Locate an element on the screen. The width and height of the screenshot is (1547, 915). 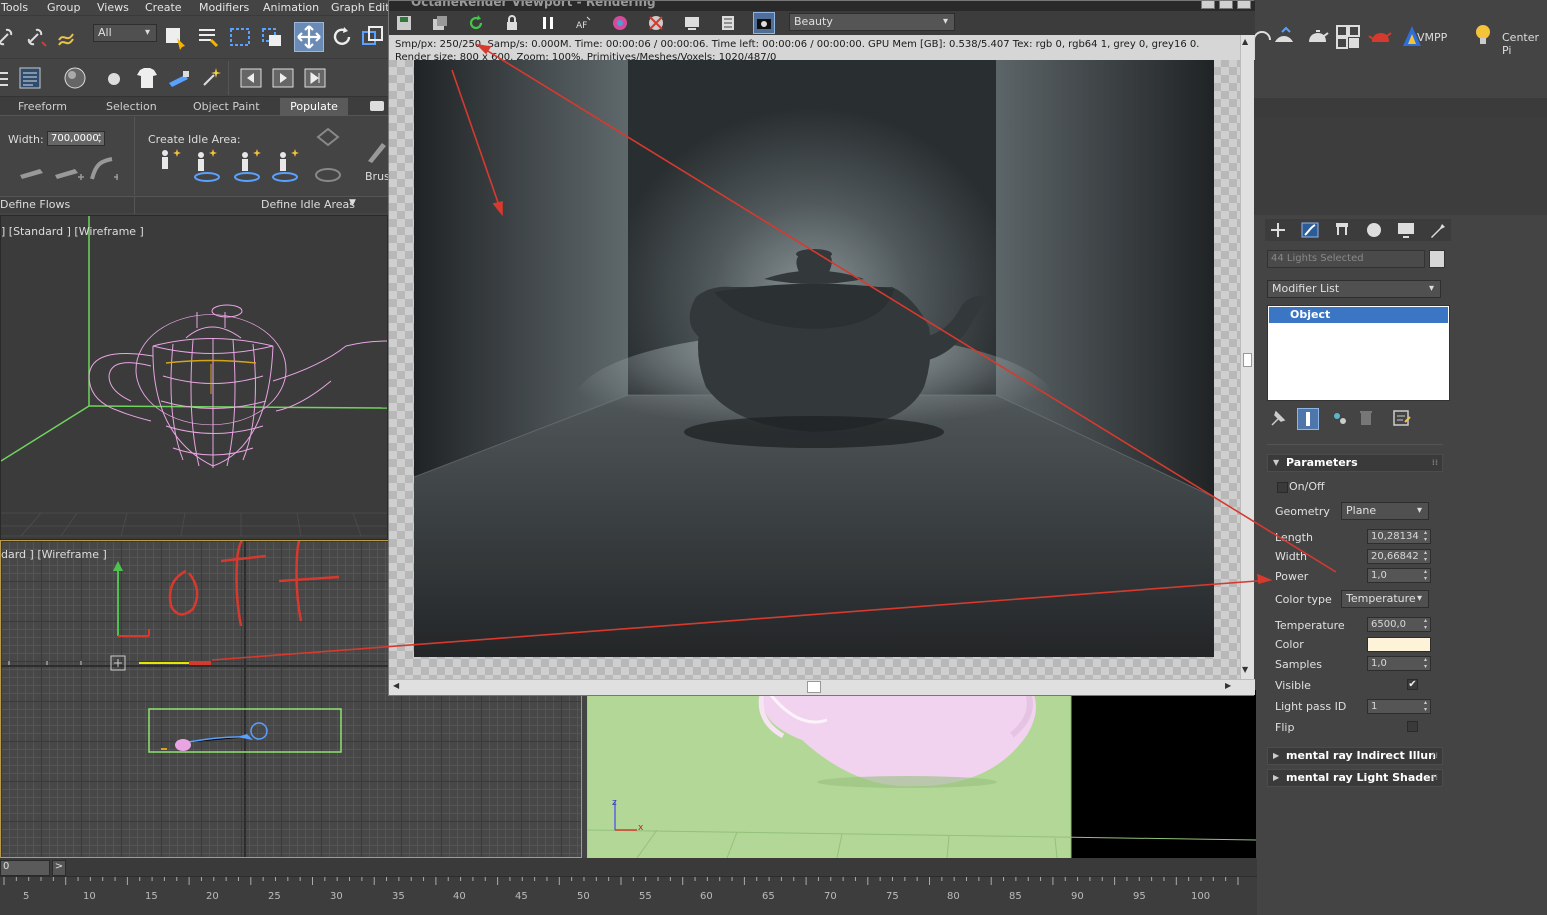
scroll-up-icon: ▲ is located at coordinates (1245, 41).